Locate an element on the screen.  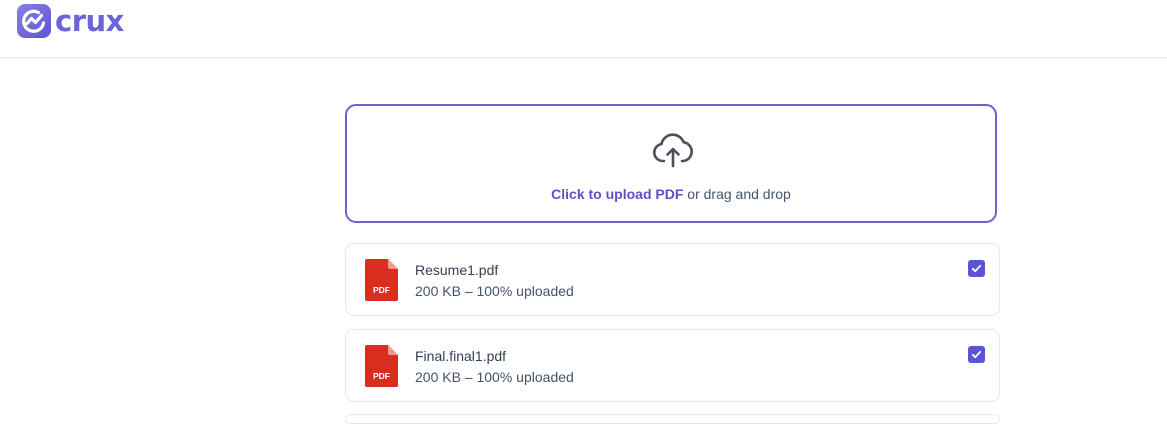
file-name: Resume1.pdf is located at coordinates (457, 270).